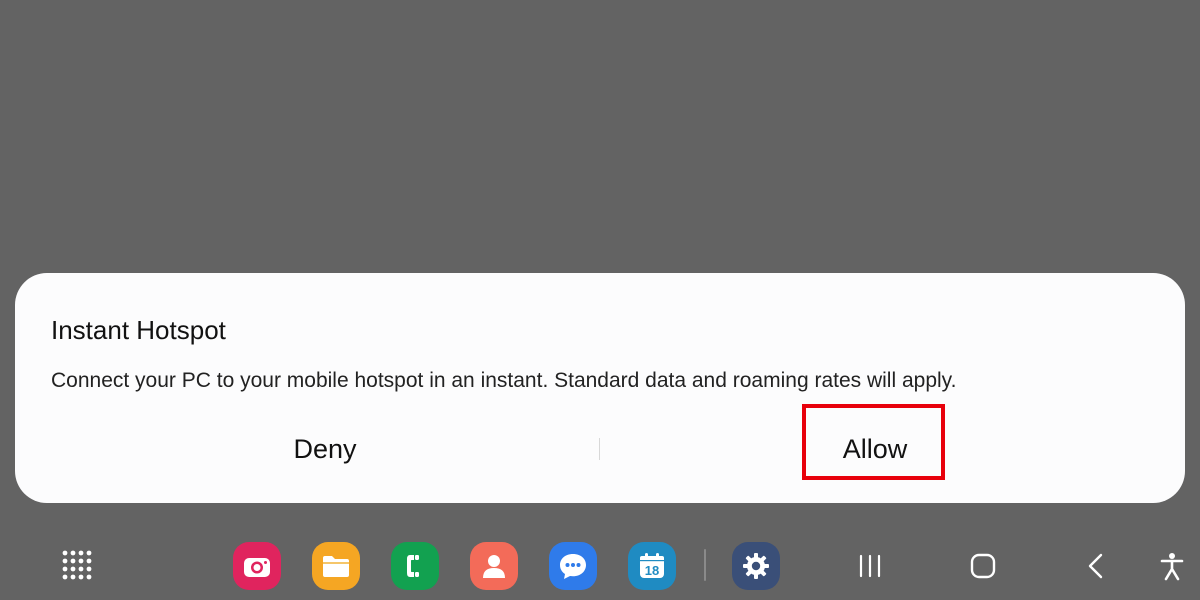 The image size is (1200, 600). I want to click on taskbar: 18, so click(600, 565).